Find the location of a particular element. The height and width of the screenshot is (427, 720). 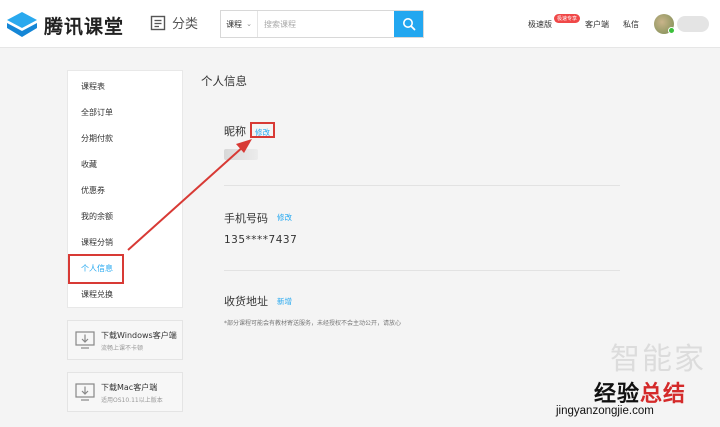

search-type-select: 课程 ⌄ is located at coordinates (239, 24).